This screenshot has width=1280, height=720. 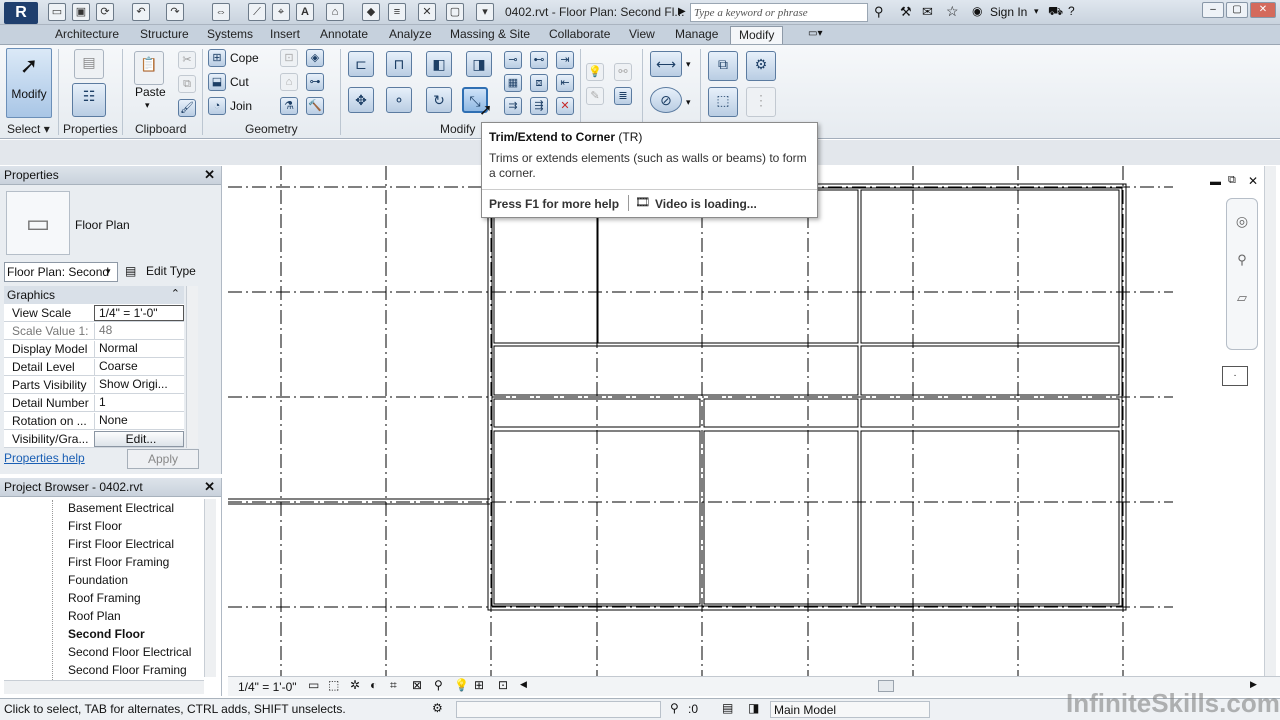 I want to click on filter-icon: ⚲, so click(x=674, y=708).